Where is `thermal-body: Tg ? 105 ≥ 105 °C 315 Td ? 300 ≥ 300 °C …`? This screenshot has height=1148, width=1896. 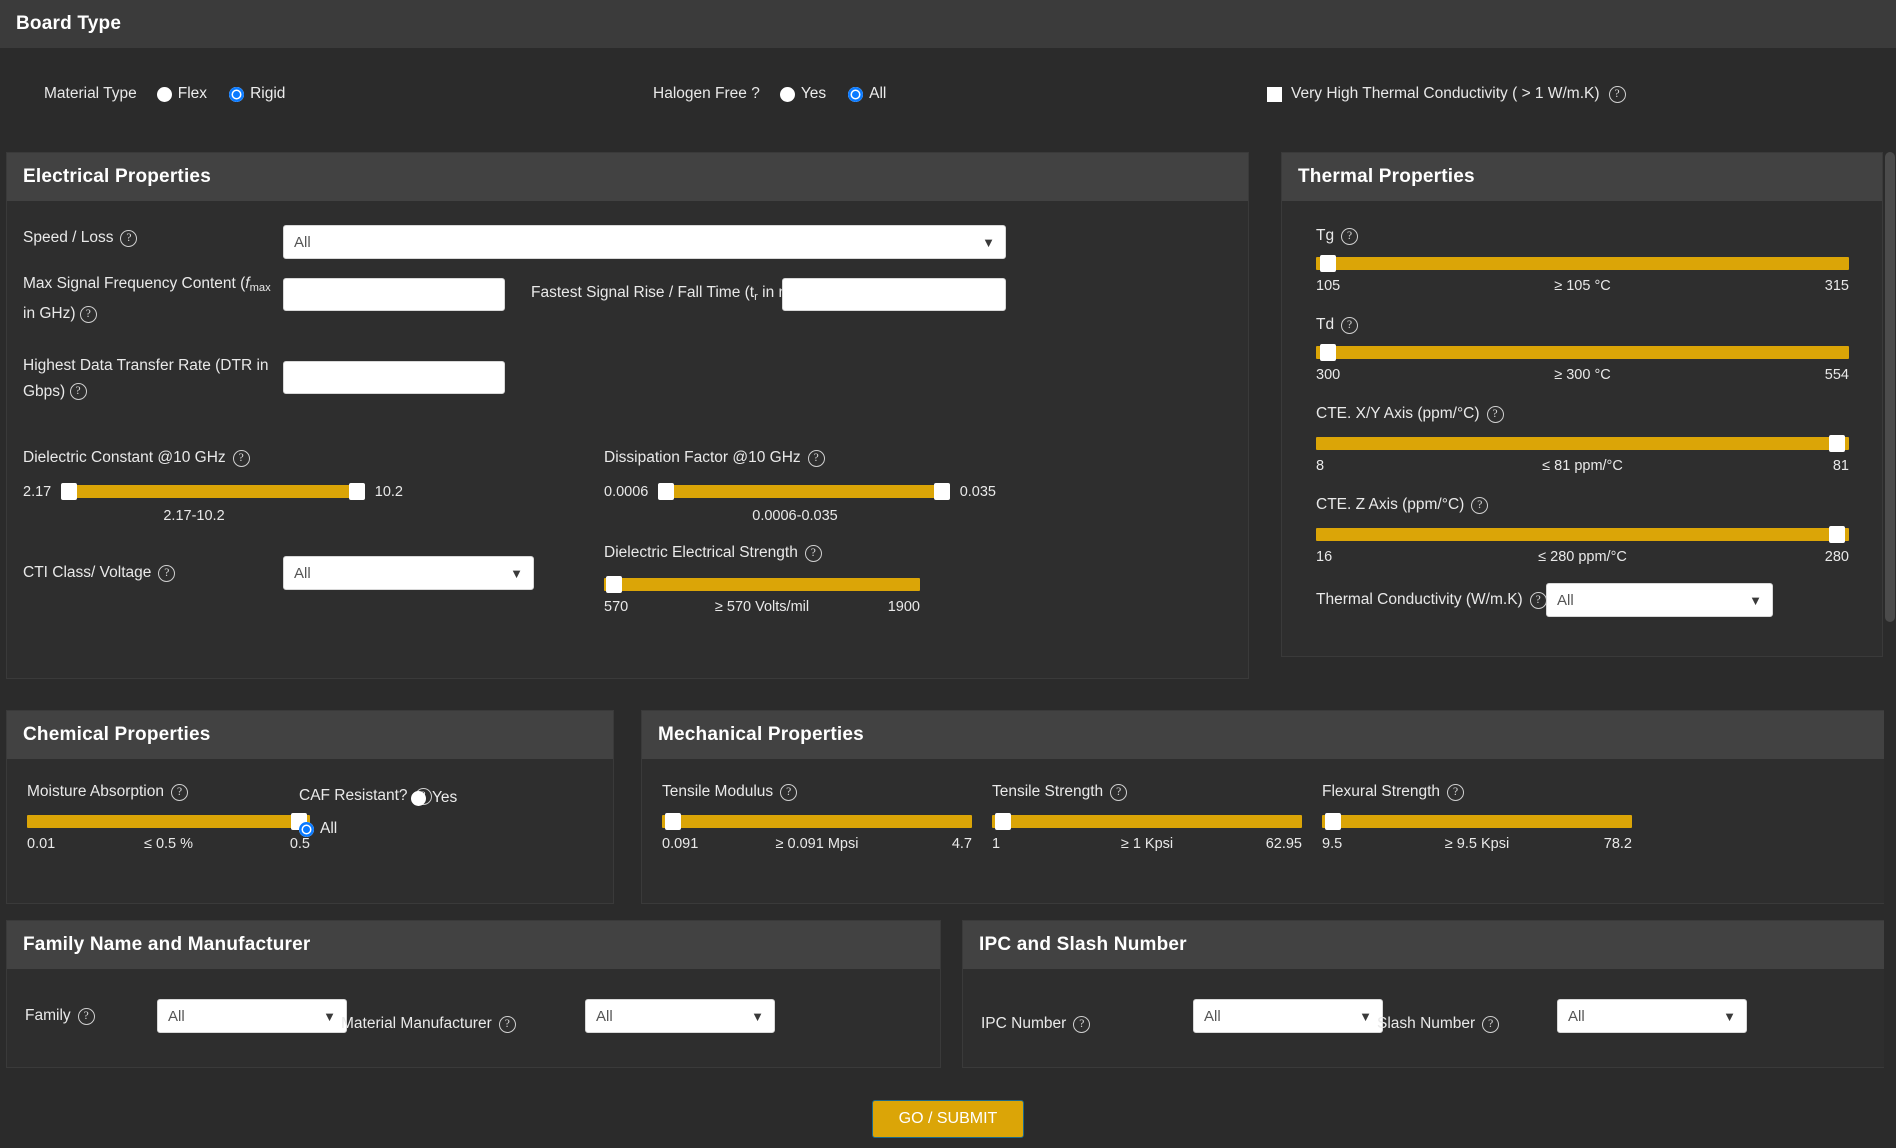 thermal-body: Tg ? 105 ≥ 105 °C 315 Td ? 300 ≥ 300 °C … is located at coordinates (1582, 428).